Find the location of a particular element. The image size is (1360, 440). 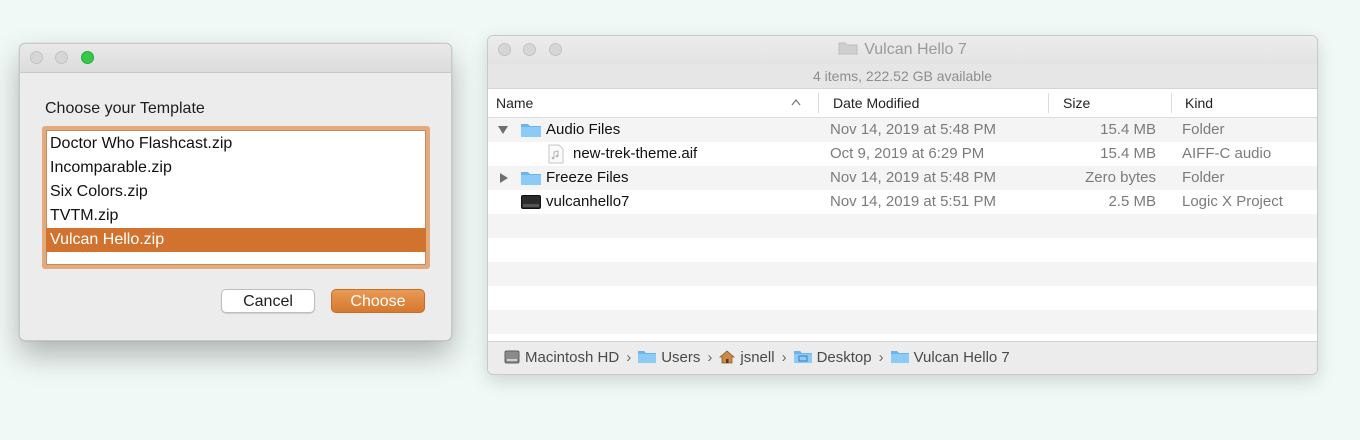

file-kind: Logic X Project is located at coordinates (1232, 201).